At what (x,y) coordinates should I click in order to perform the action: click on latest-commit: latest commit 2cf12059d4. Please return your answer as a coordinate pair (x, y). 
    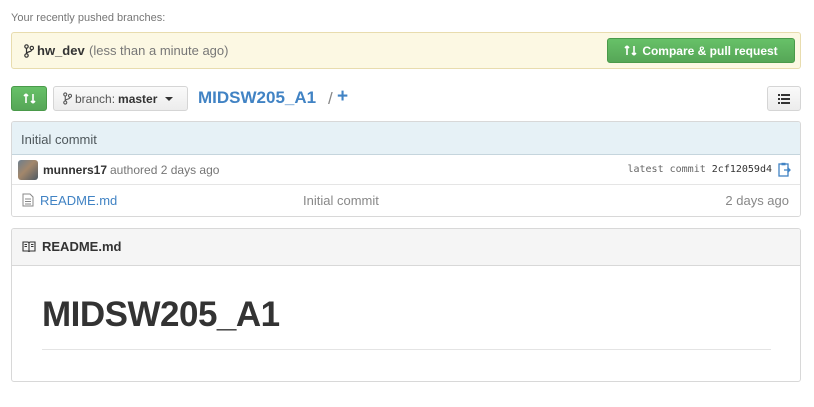
    Looking at the image, I should click on (699, 169).